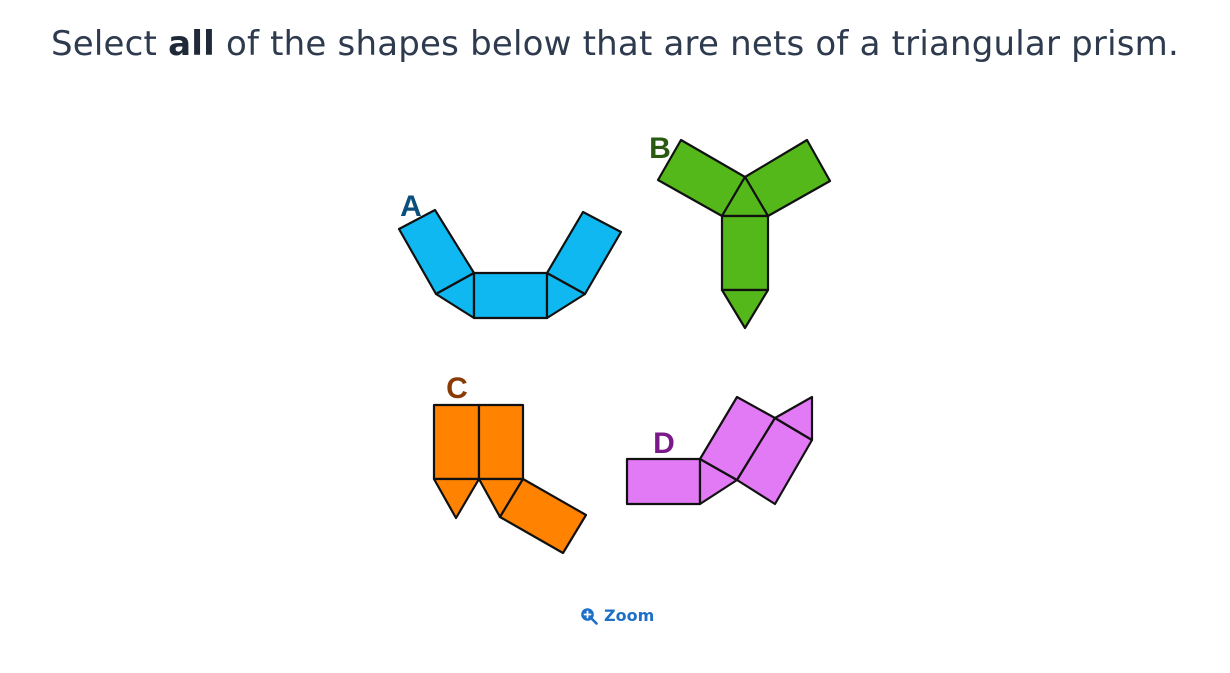 The height and width of the screenshot is (673, 1230). What do you see at coordinates (629, 615) in the screenshot?
I see `zoom-label: Zoom` at bounding box center [629, 615].